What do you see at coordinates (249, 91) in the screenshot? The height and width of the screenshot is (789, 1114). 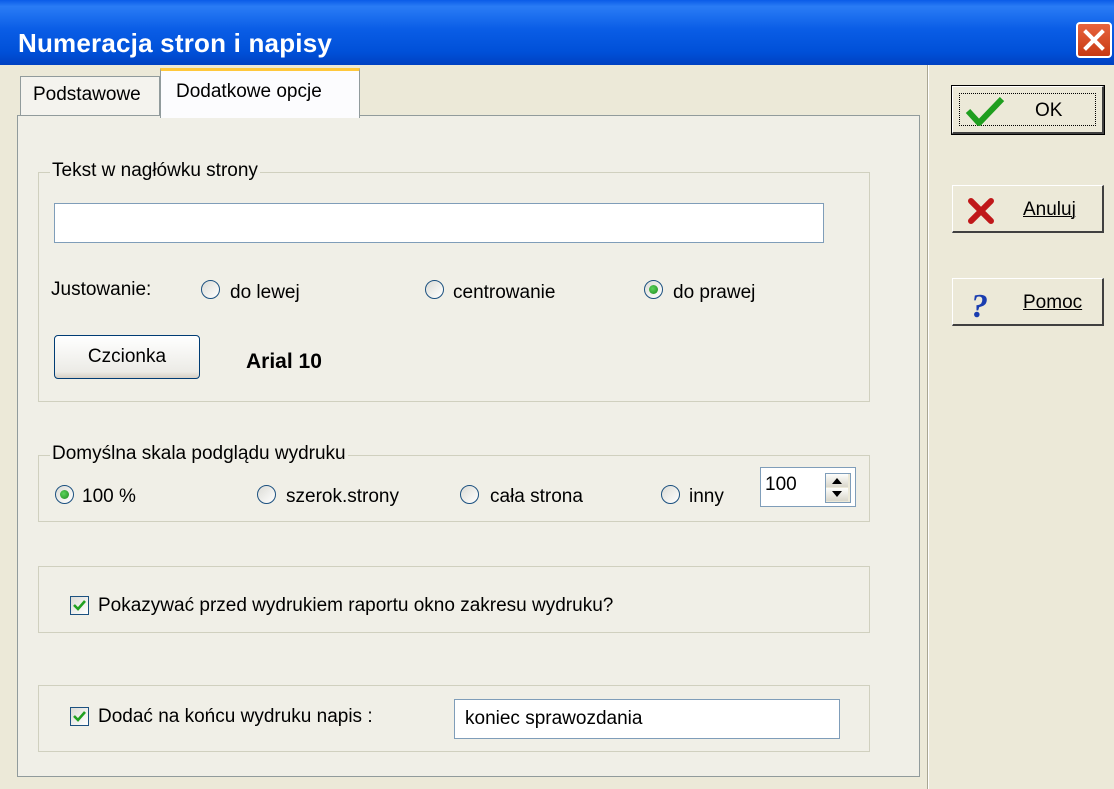 I see `tab-label: Dodatkowe opcje` at bounding box center [249, 91].